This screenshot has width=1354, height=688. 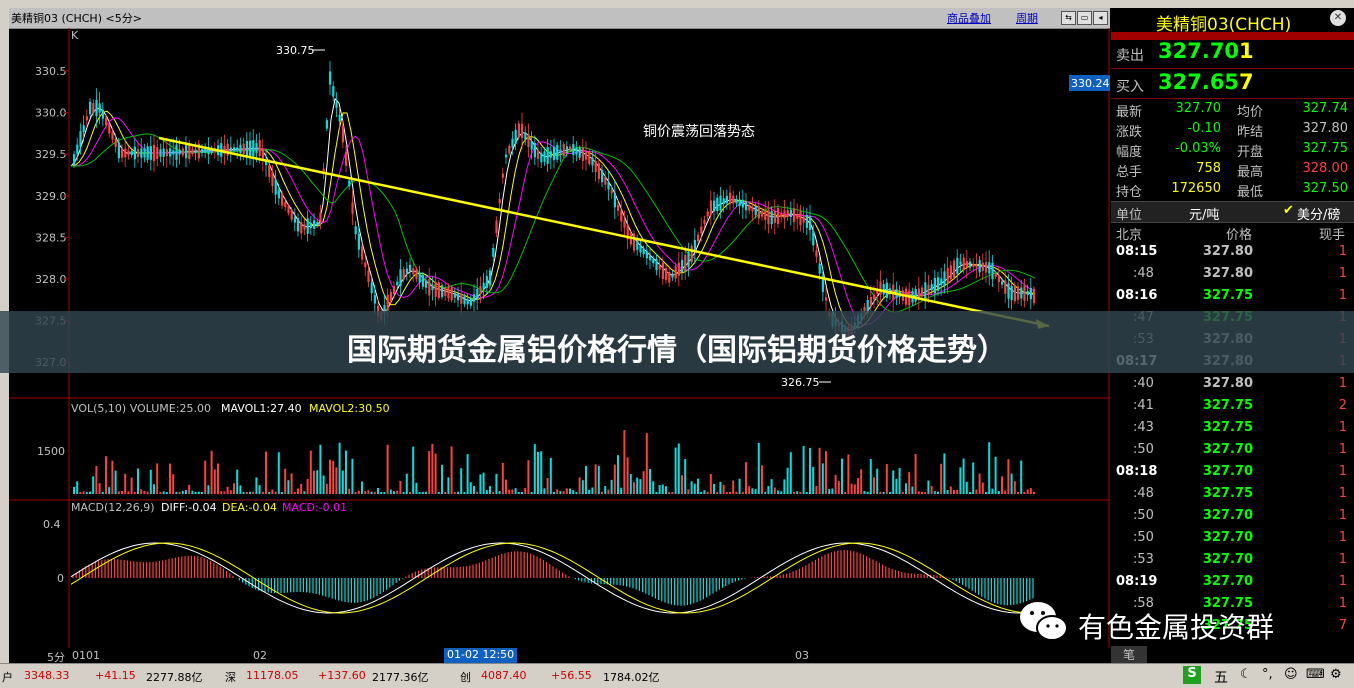 What do you see at coordinates (1176, 627) in the screenshot?
I see `watermark-text: 有色金属投资群` at bounding box center [1176, 627].